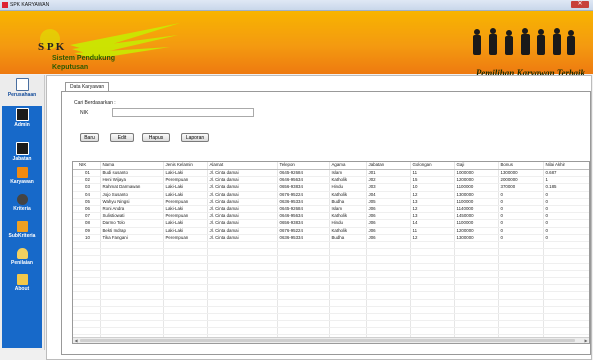  I want to click on sidebar-item-label: Admin, so click(22, 125).